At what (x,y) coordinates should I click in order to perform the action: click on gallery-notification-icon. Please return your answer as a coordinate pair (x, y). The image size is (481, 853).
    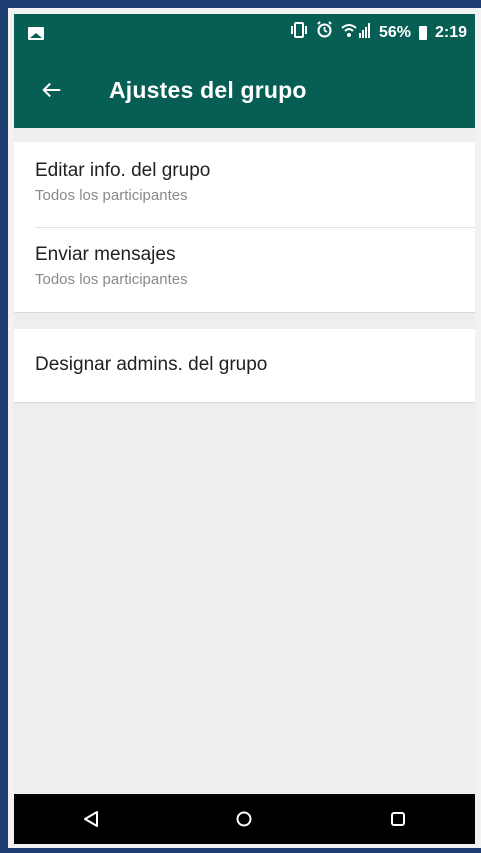
    Looking at the image, I should click on (36, 33).